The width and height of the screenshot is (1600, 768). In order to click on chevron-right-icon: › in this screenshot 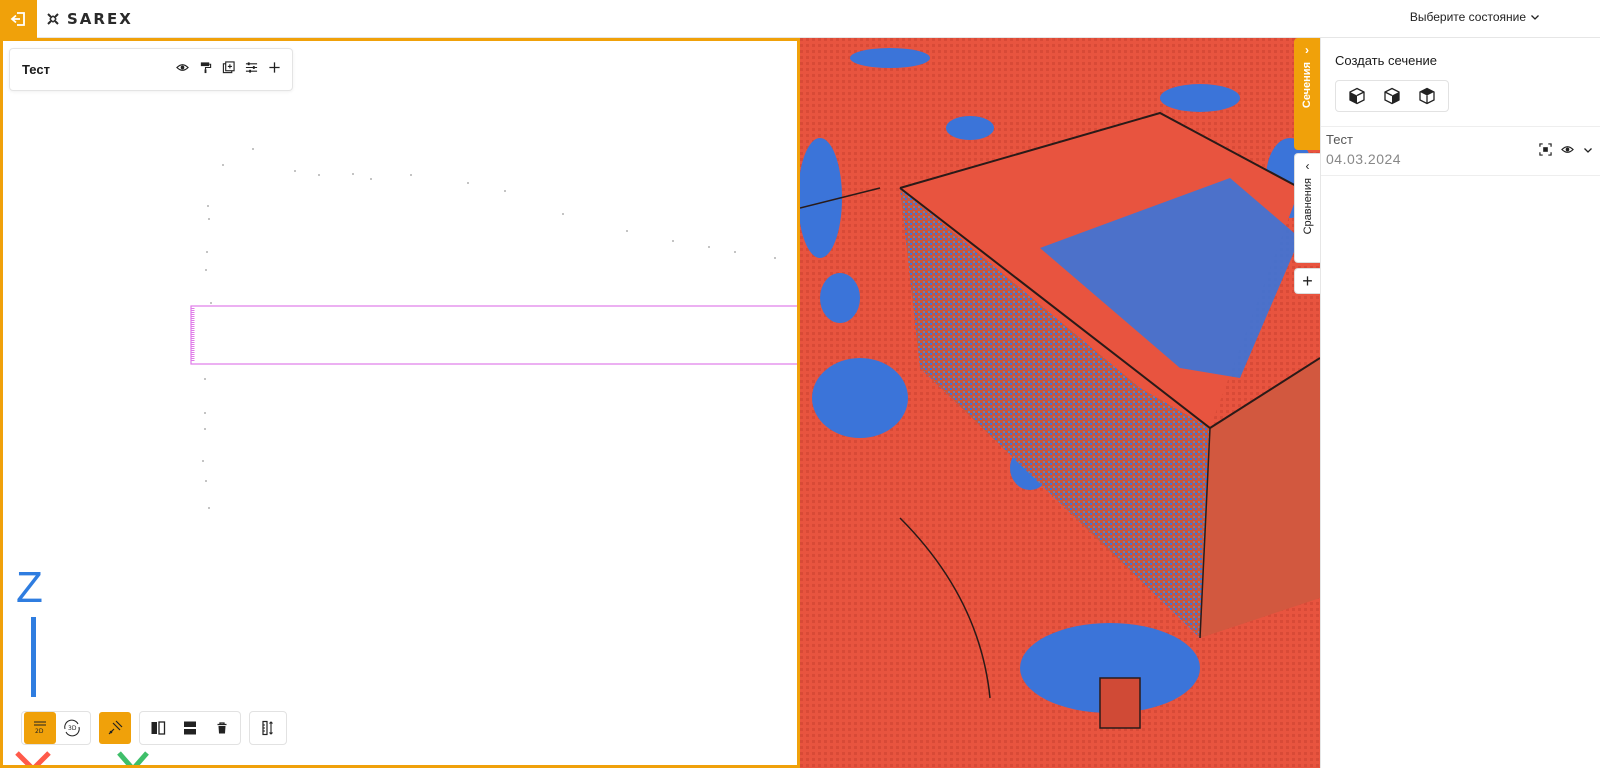, I will do `click(1307, 50)`.